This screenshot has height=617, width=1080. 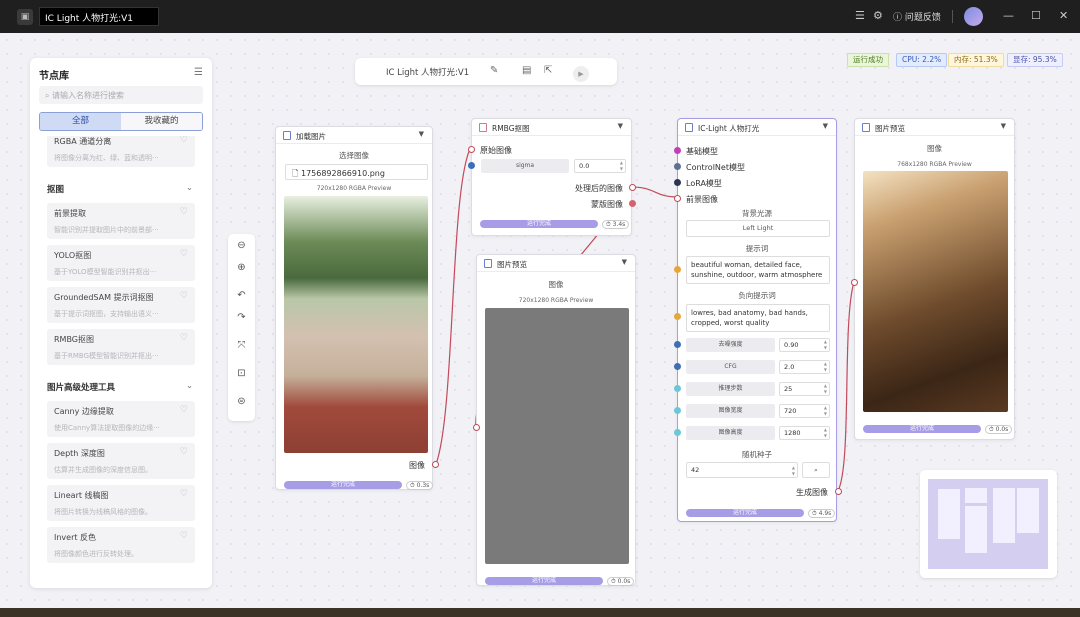 What do you see at coordinates (121, 461) in the screenshot?
I see `list-item: Depth 深度图 估算并生成图像的深度信息图。 ♡` at bounding box center [121, 461].